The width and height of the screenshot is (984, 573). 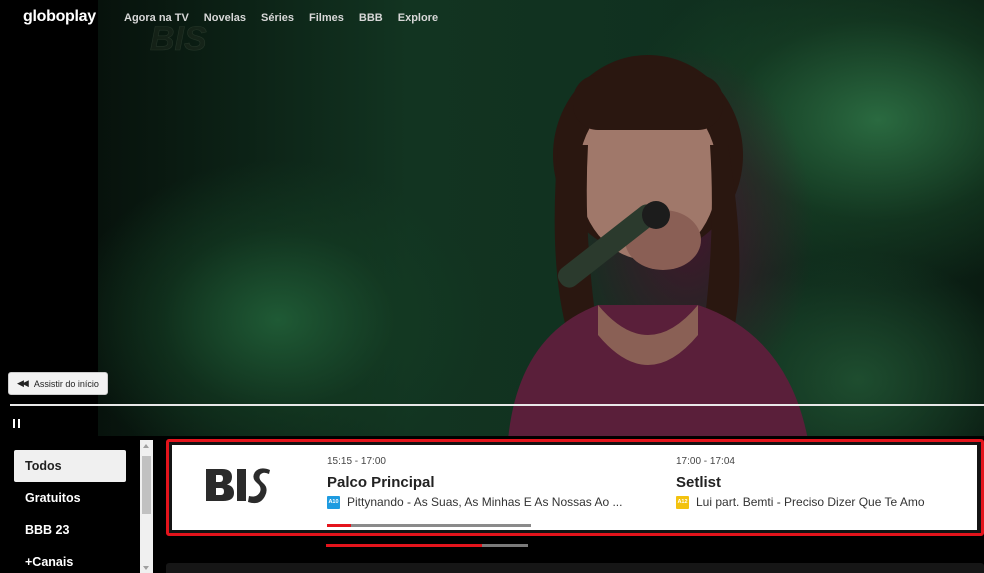 What do you see at coordinates (371, 18) in the screenshot?
I see `nav-item-bbb: BBB` at bounding box center [371, 18].